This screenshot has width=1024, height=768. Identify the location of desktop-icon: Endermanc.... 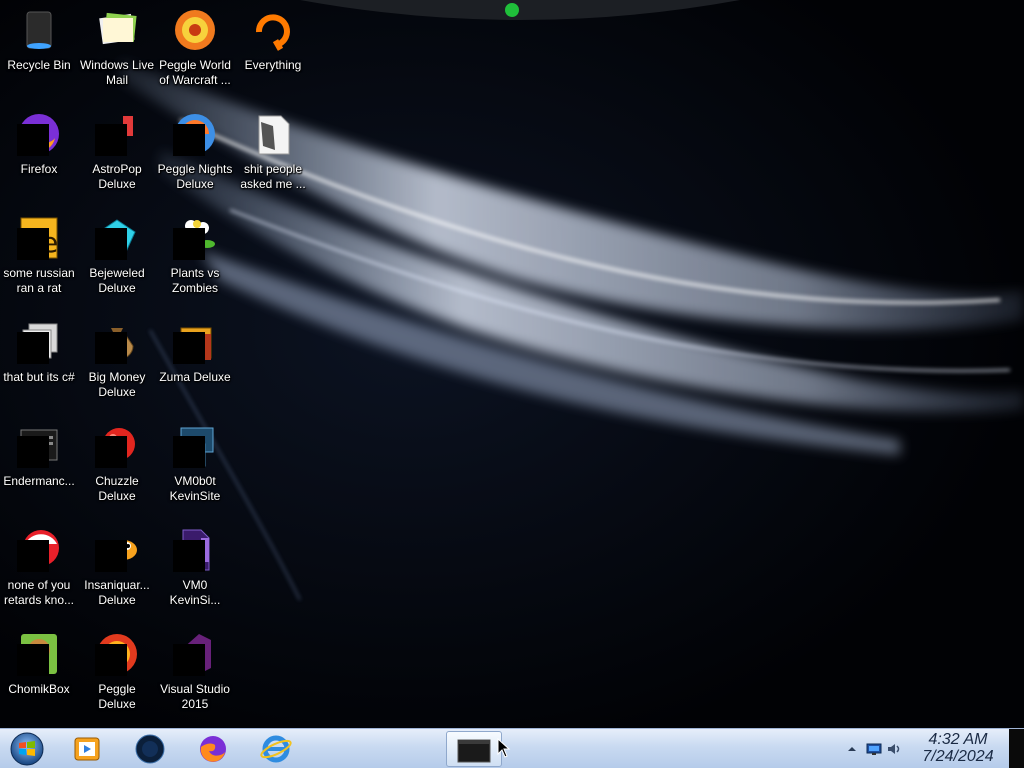
(39, 466).